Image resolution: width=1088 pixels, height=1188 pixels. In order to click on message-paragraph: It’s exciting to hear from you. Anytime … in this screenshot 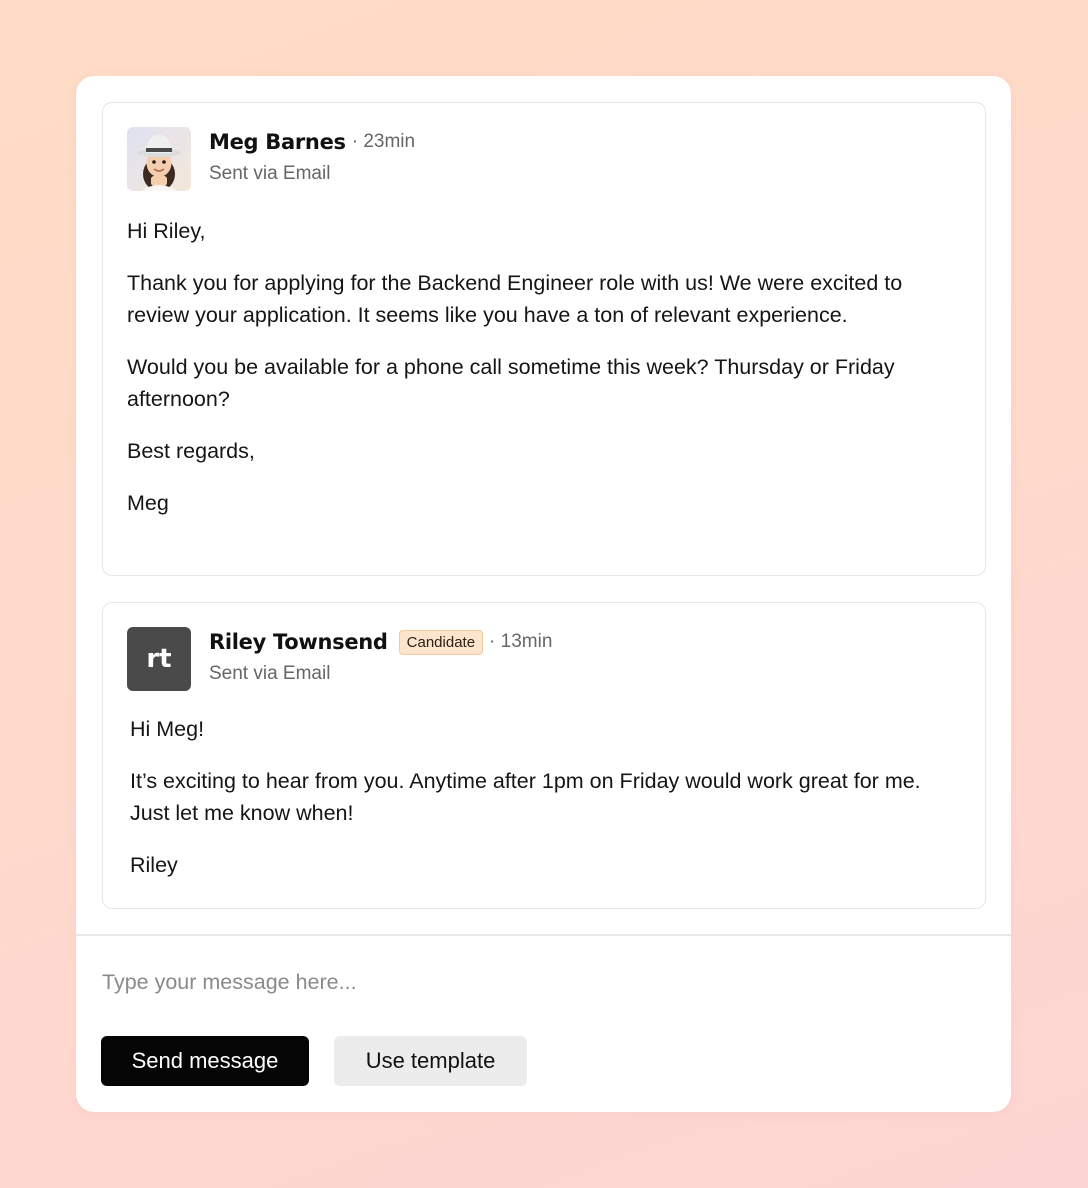, I will do `click(525, 797)`.